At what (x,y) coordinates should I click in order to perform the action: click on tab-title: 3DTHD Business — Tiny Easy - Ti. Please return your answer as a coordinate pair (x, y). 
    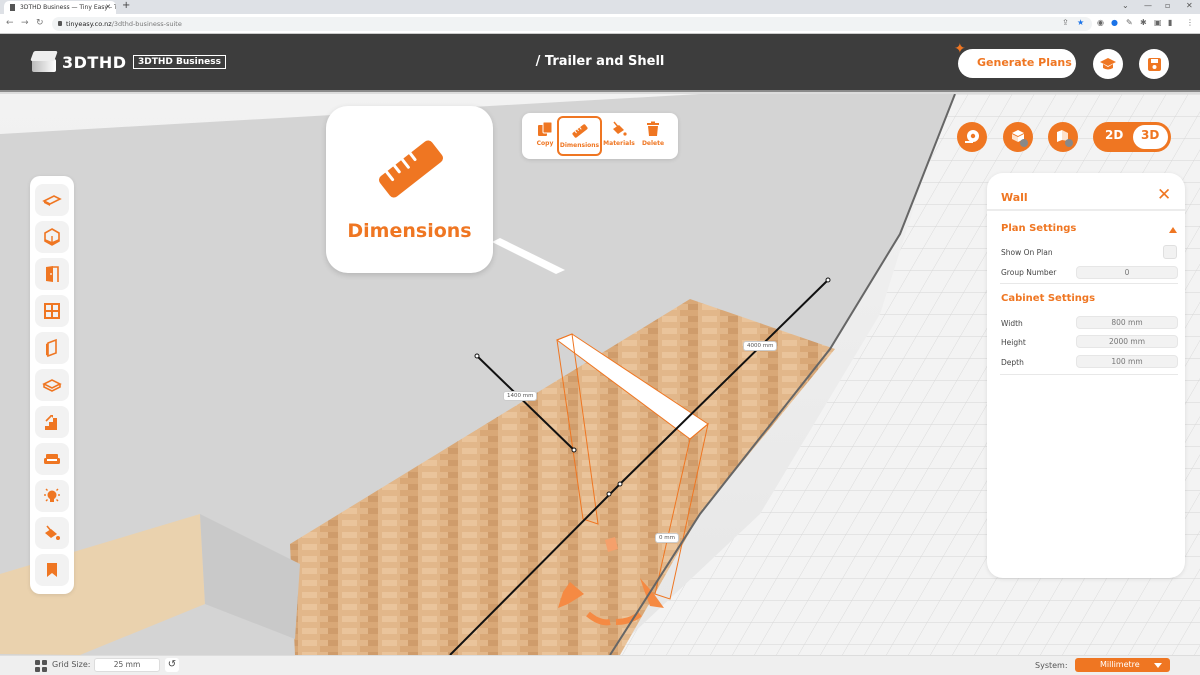
    Looking at the image, I should click on (68, 7).